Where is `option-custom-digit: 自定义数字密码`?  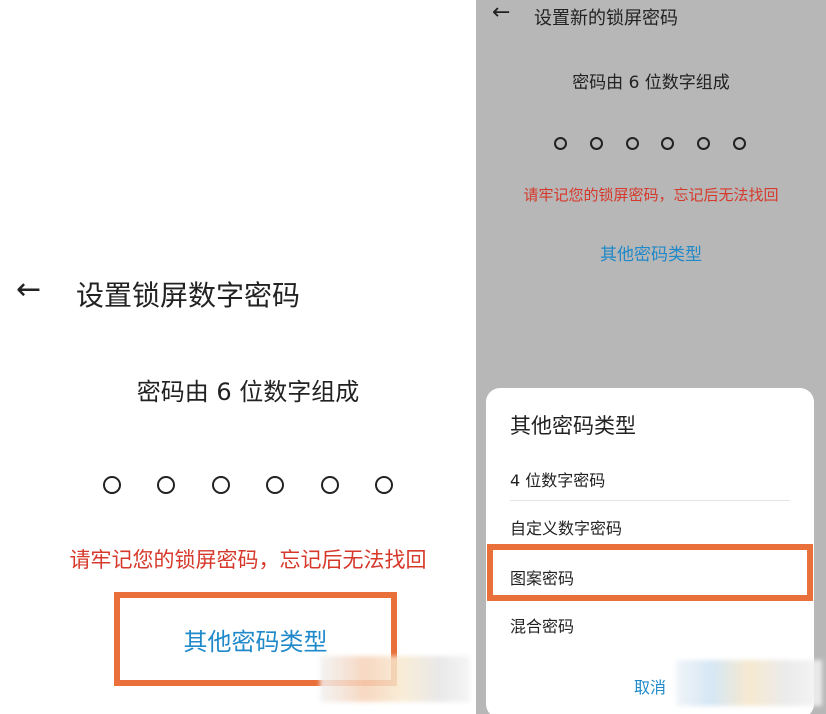
option-custom-digit: 自定义数字密码 is located at coordinates (650, 527).